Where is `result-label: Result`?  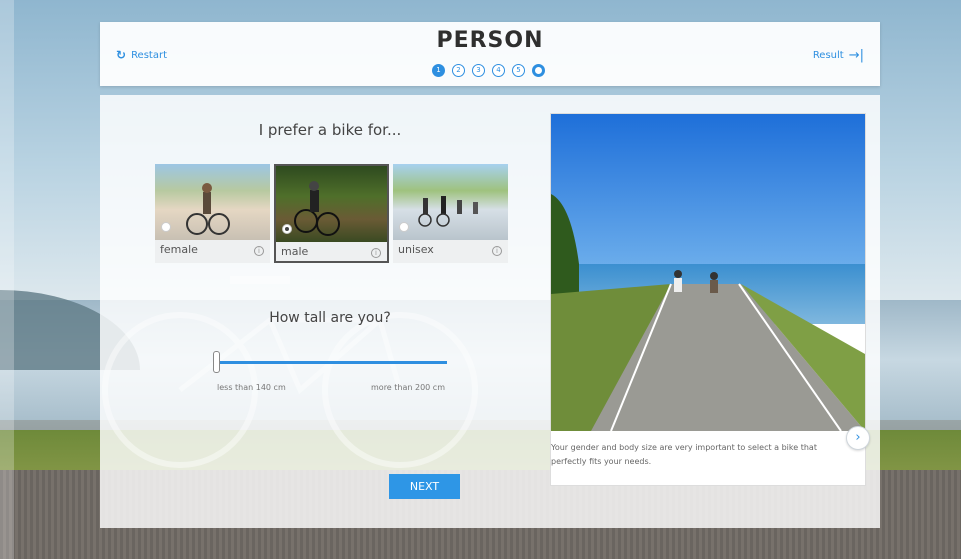 result-label: Result is located at coordinates (828, 55).